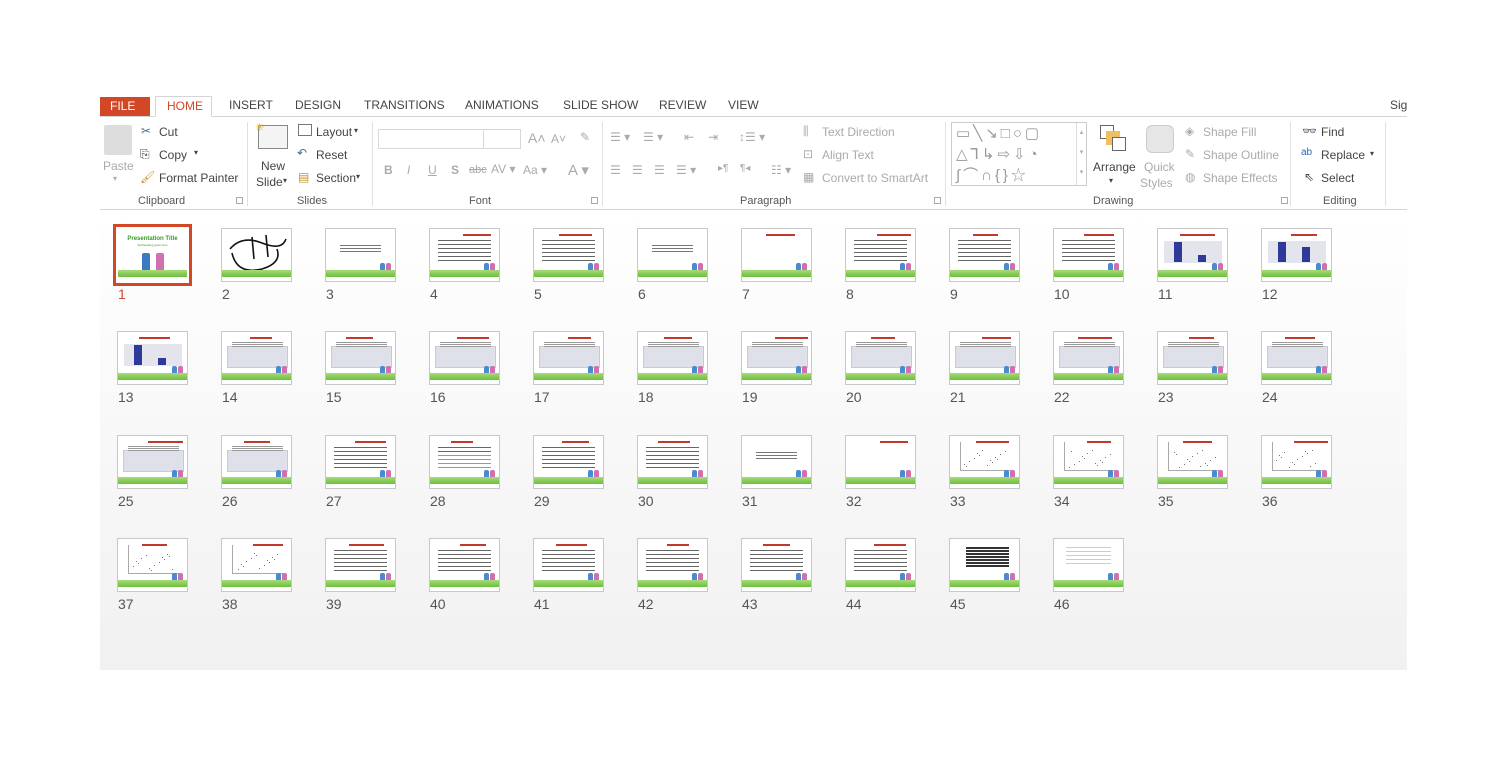  What do you see at coordinates (1156, 183) in the screenshot?
I see `quick-styles-label: Styles` at bounding box center [1156, 183].